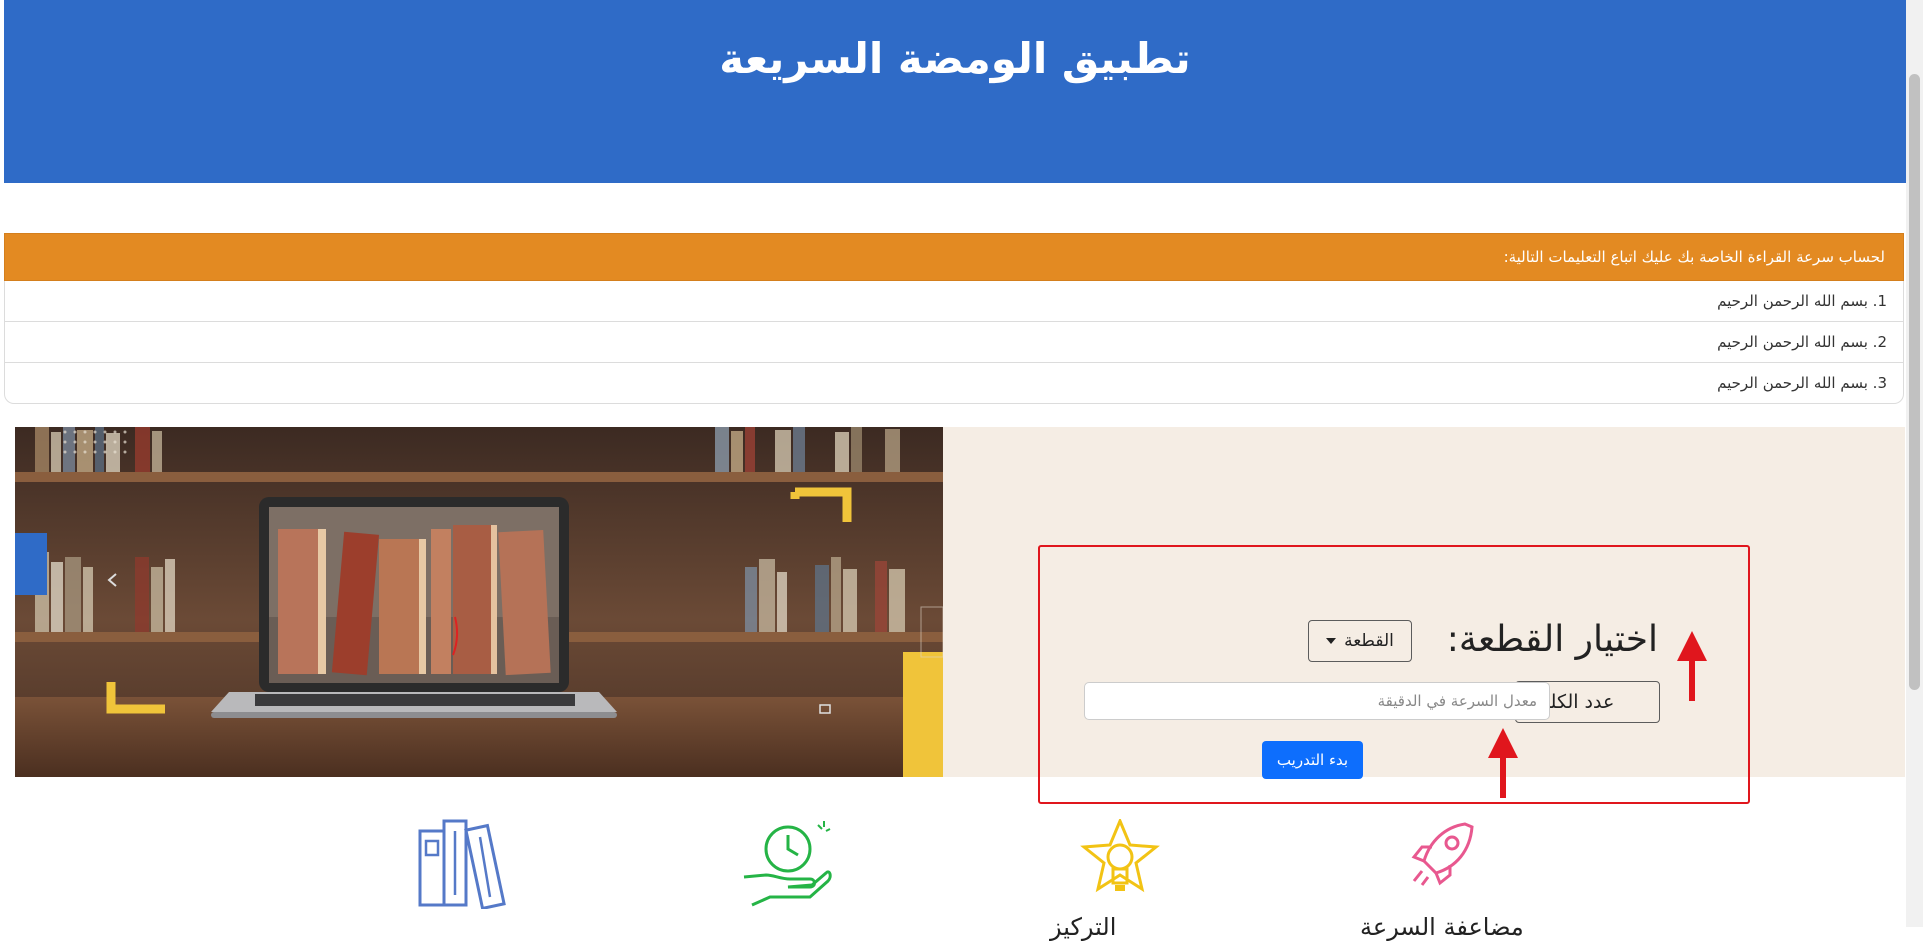  Describe the element at coordinates (1442, 927) in the screenshot. I see `feature-label: مضاعفة السرعة` at that location.